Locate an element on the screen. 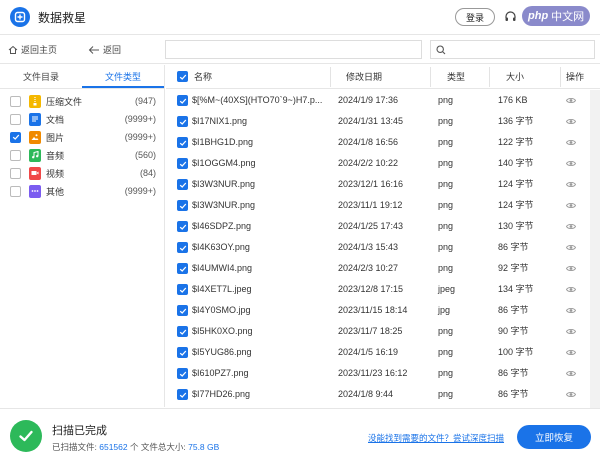  table-row: $I5HK0XO.png 2023/11/7 18:25 png 90 字节 is located at coordinates (383, 331).